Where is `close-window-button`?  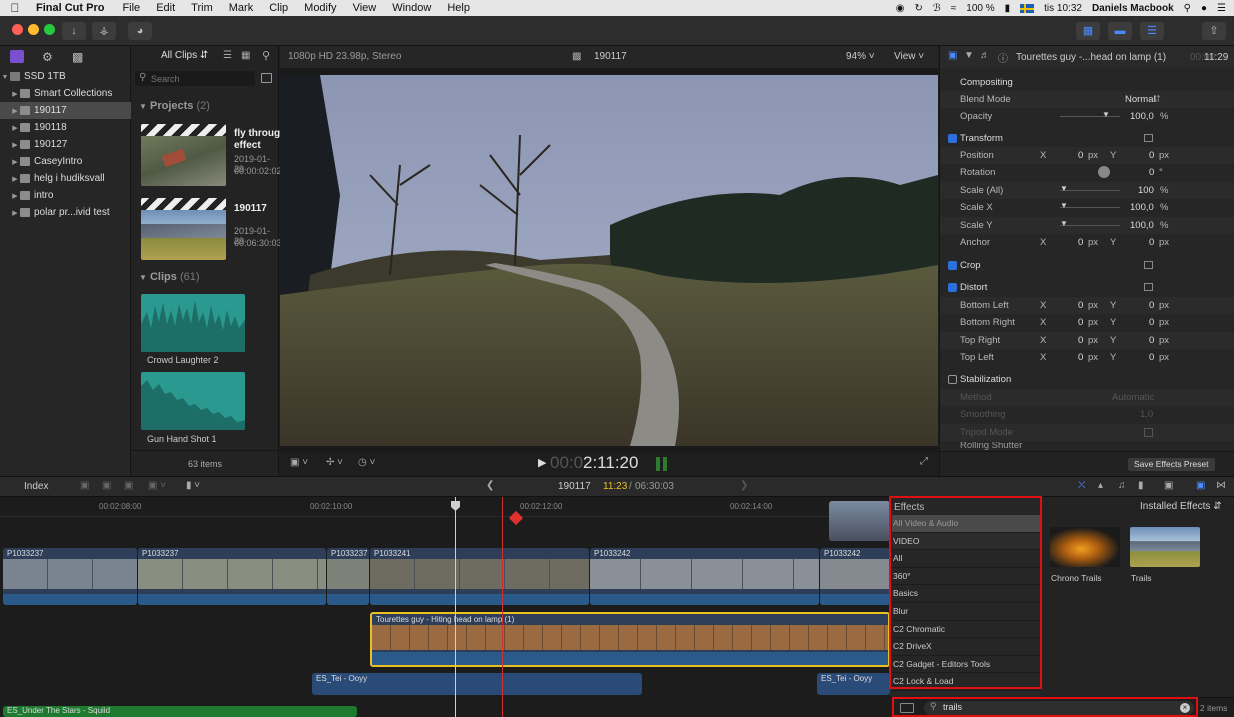 close-window-button is located at coordinates (17, 29).